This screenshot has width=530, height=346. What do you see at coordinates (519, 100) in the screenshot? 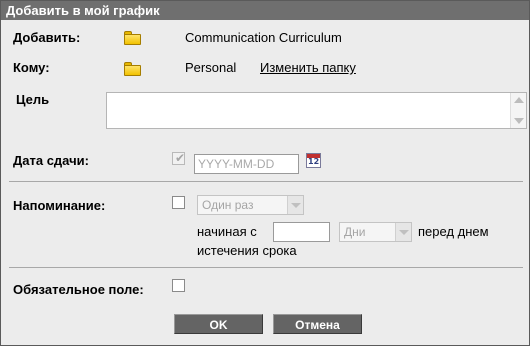
I see `scroll-up-icon` at bounding box center [519, 100].